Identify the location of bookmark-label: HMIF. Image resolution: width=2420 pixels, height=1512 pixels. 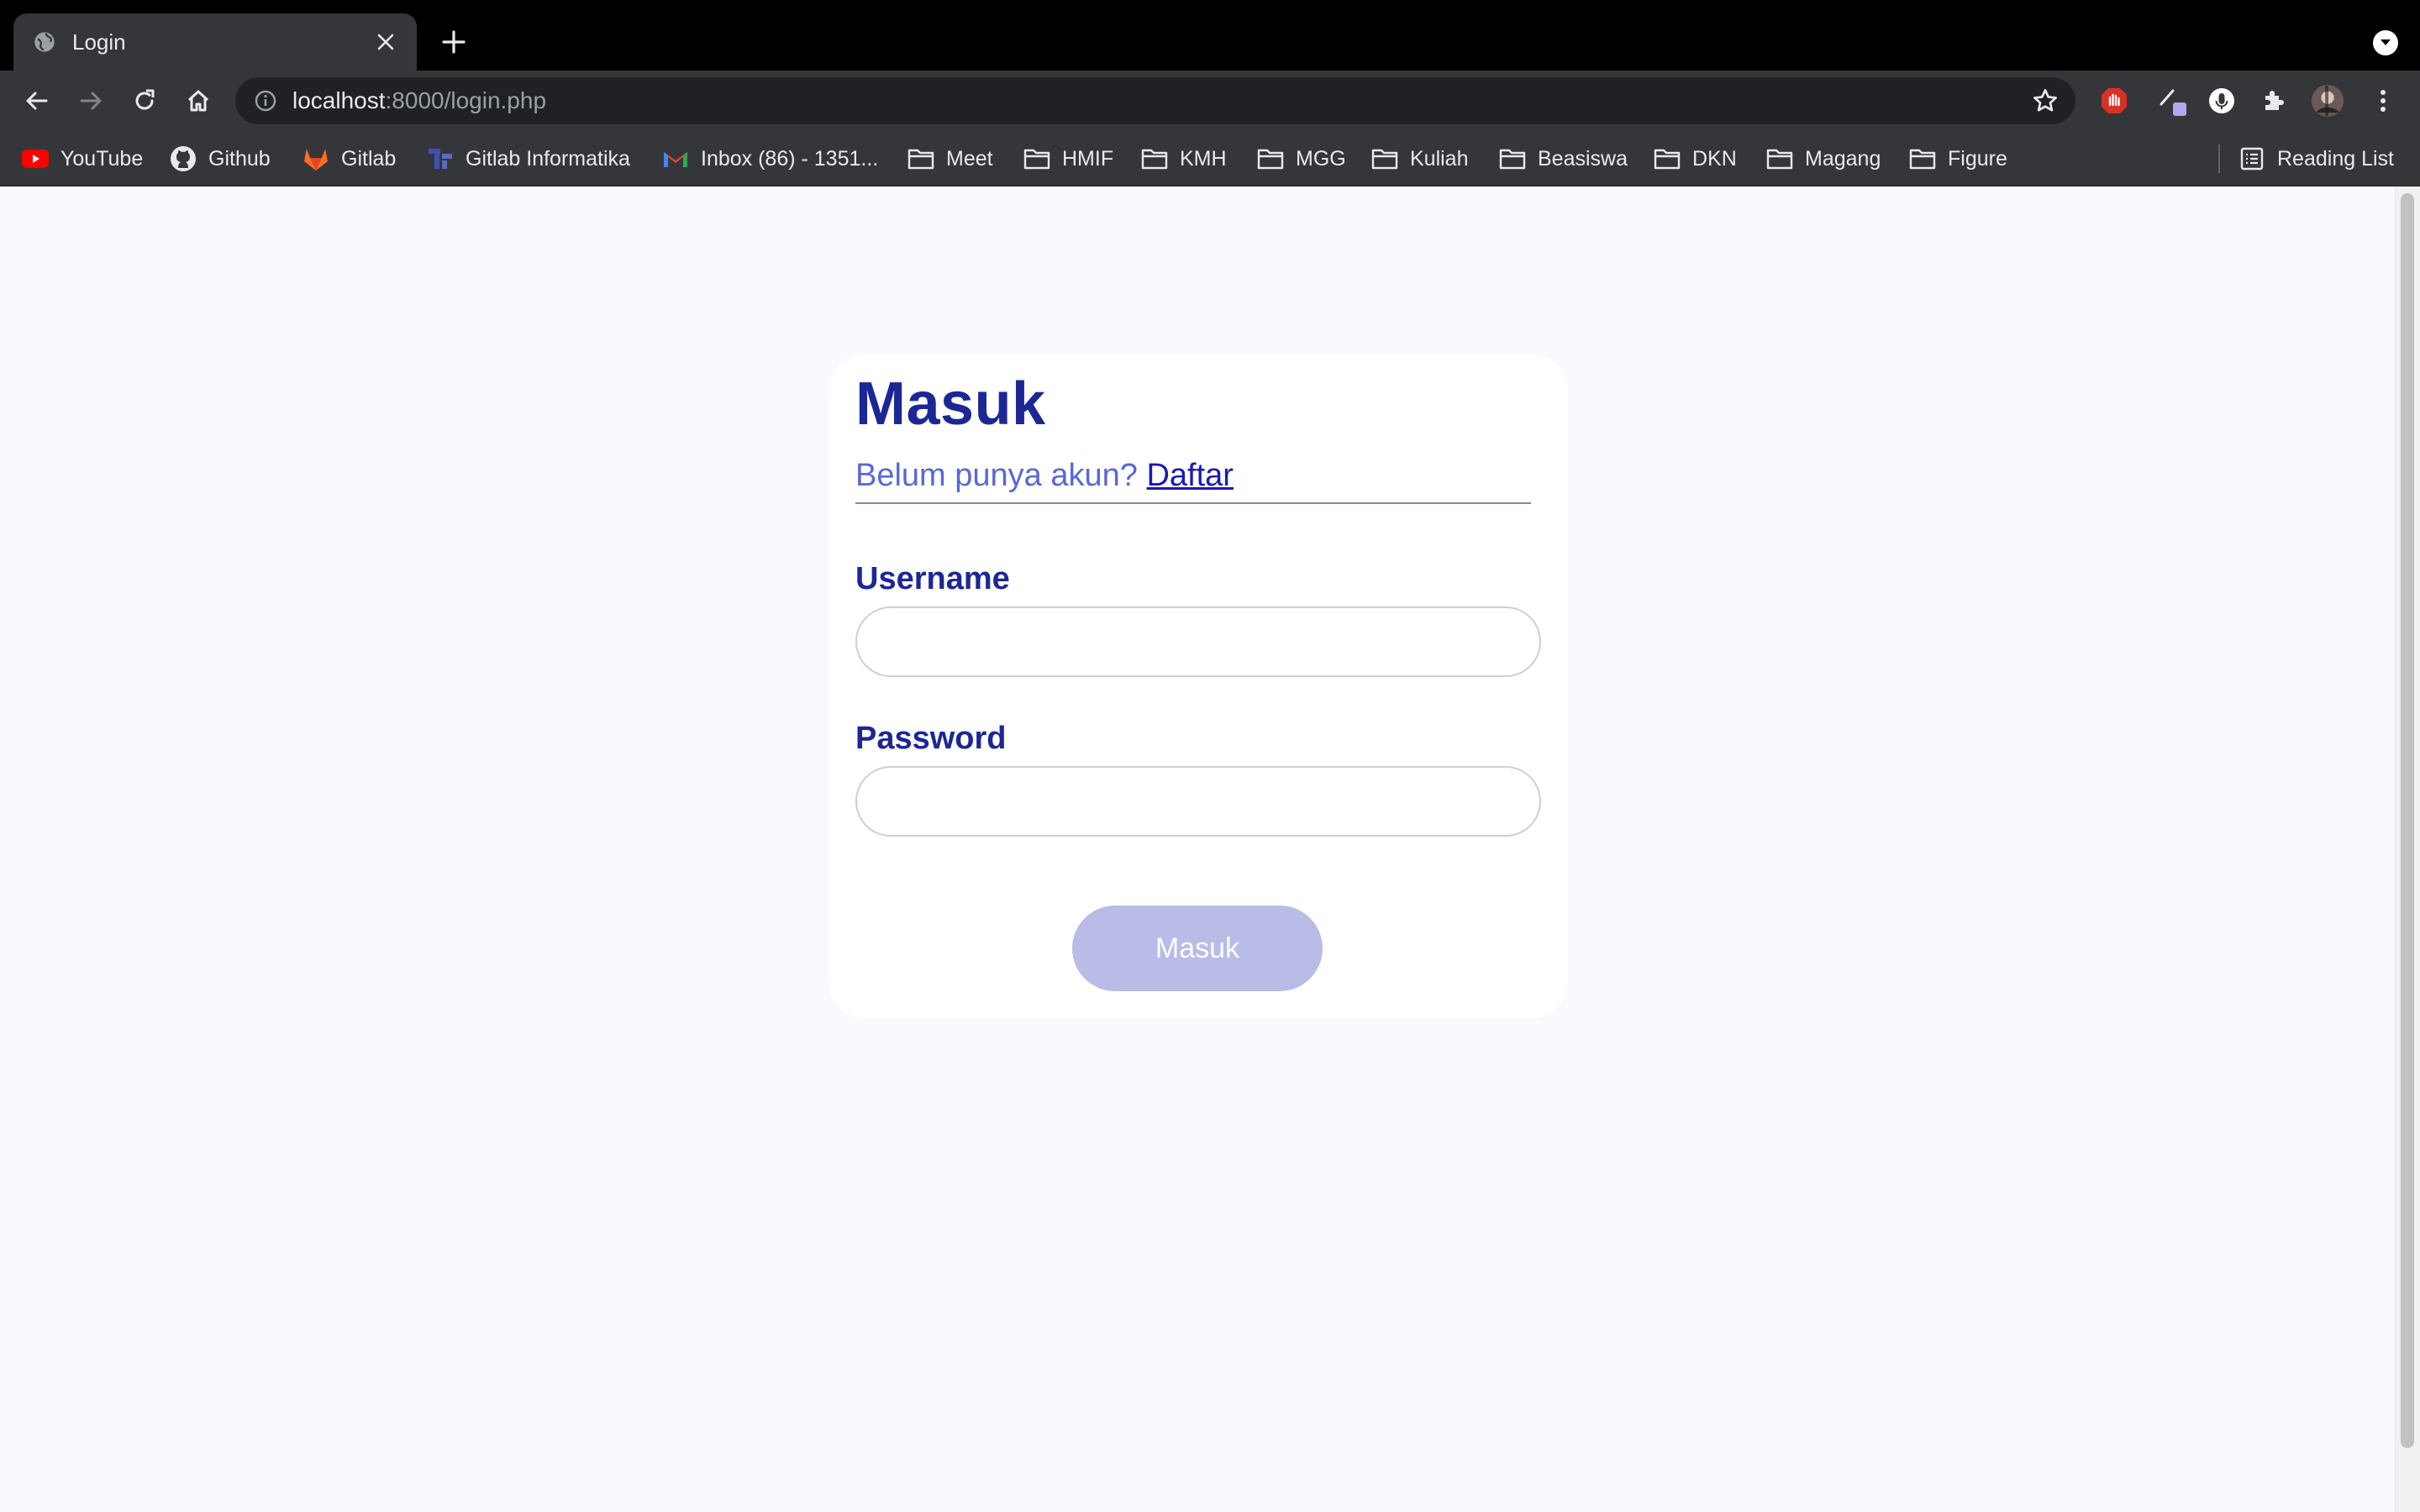
(1088, 158).